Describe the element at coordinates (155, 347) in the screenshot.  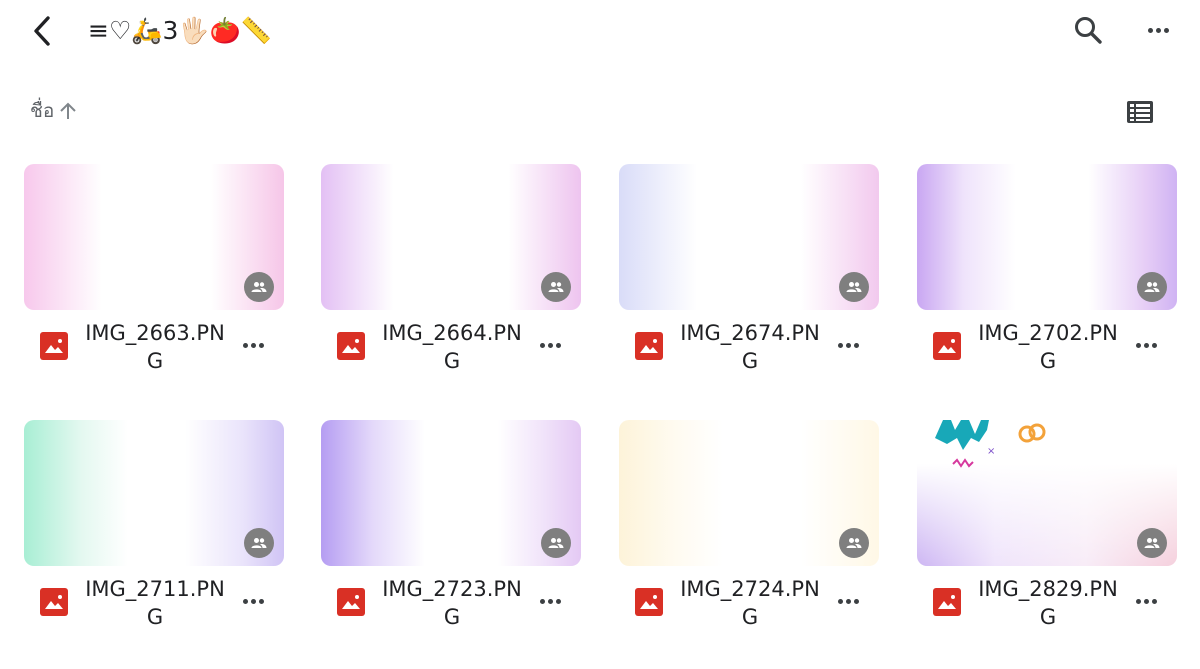
I see `file-name: IMG_2663.PNG` at that location.